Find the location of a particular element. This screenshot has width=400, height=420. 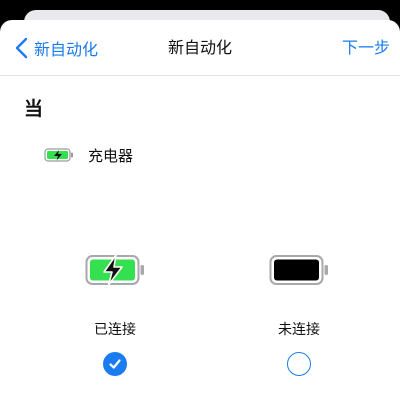

option-label-disconnected: 未连接 is located at coordinates (299, 330).